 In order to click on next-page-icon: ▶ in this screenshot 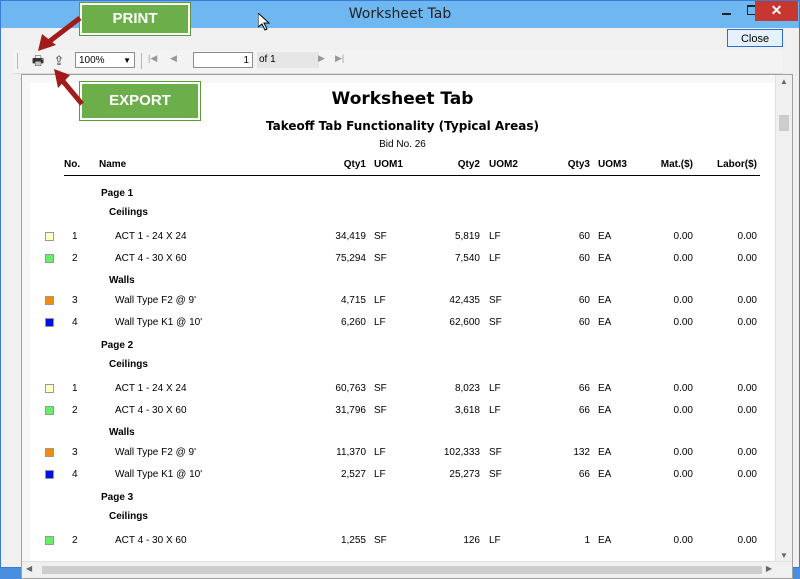, I will do `click(321, 58)`.